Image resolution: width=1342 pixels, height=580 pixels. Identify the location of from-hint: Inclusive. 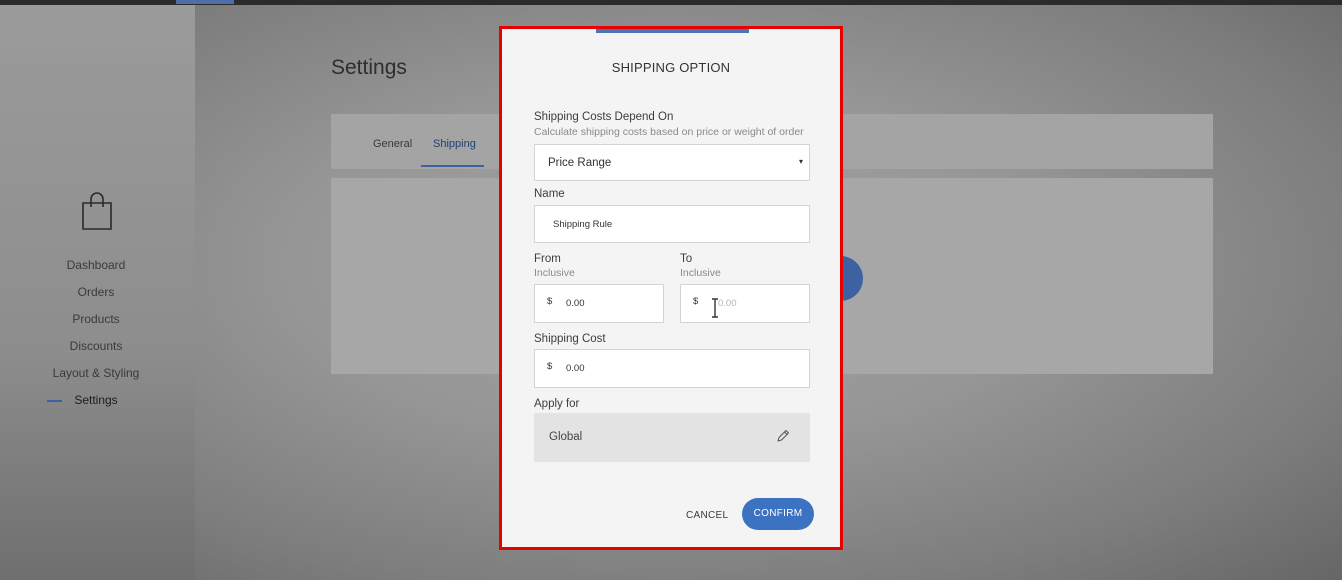
(554, 273).